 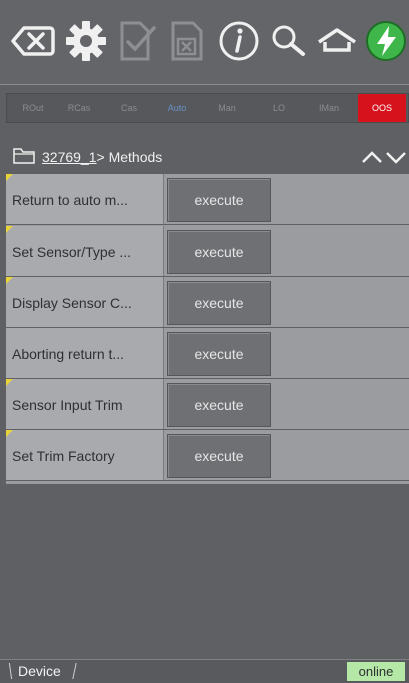 I want to click on info-icon, so click(x=239, y=41).